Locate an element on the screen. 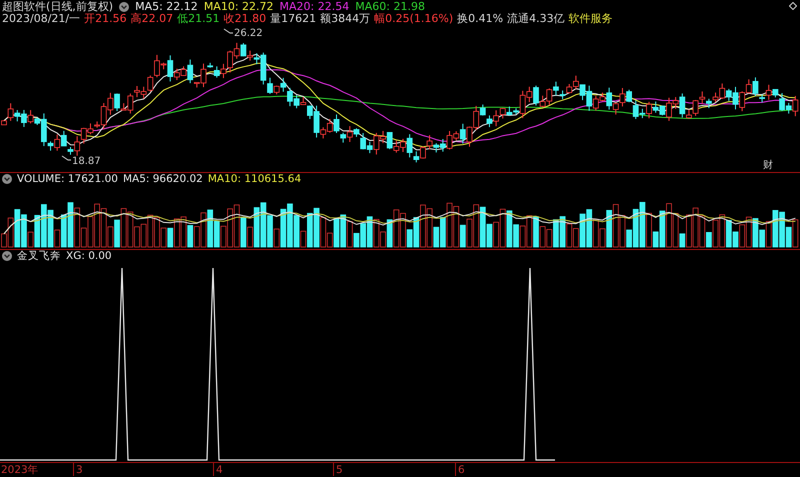 The height and width of the screenshot is (477, 800). quote-value: 量17621 is located at coordinates (293, 19).